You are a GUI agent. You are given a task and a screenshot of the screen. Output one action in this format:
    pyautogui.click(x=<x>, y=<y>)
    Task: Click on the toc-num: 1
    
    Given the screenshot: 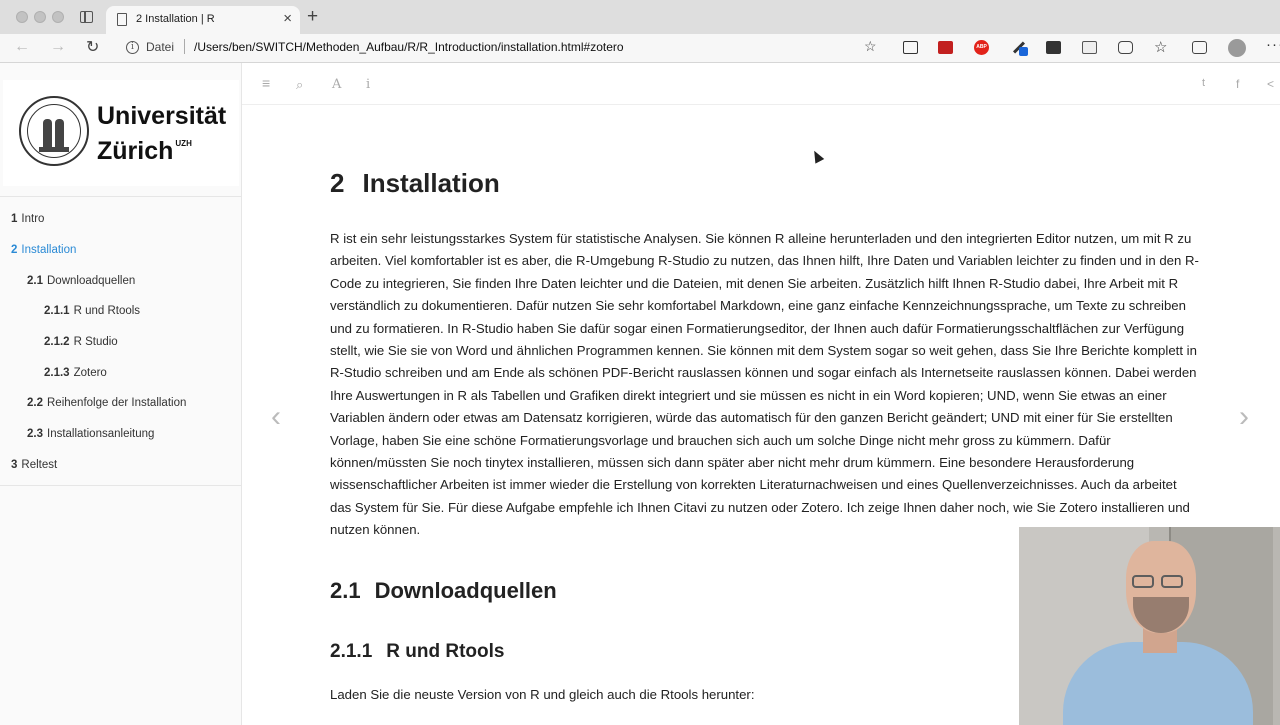 What is the action you would take?
    pyautogui.click(x=14, y=219)
    